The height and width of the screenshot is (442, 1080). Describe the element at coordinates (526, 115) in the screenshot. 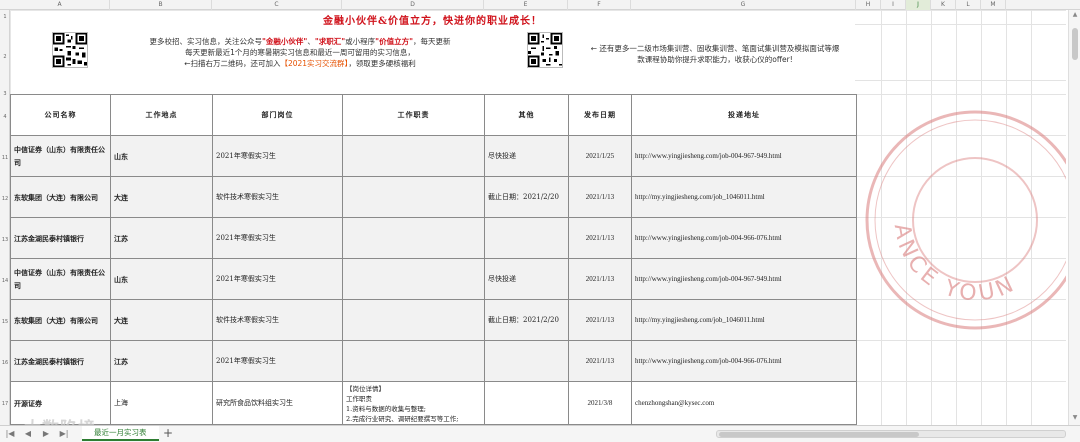

I see `header-other: 其他` at that location.